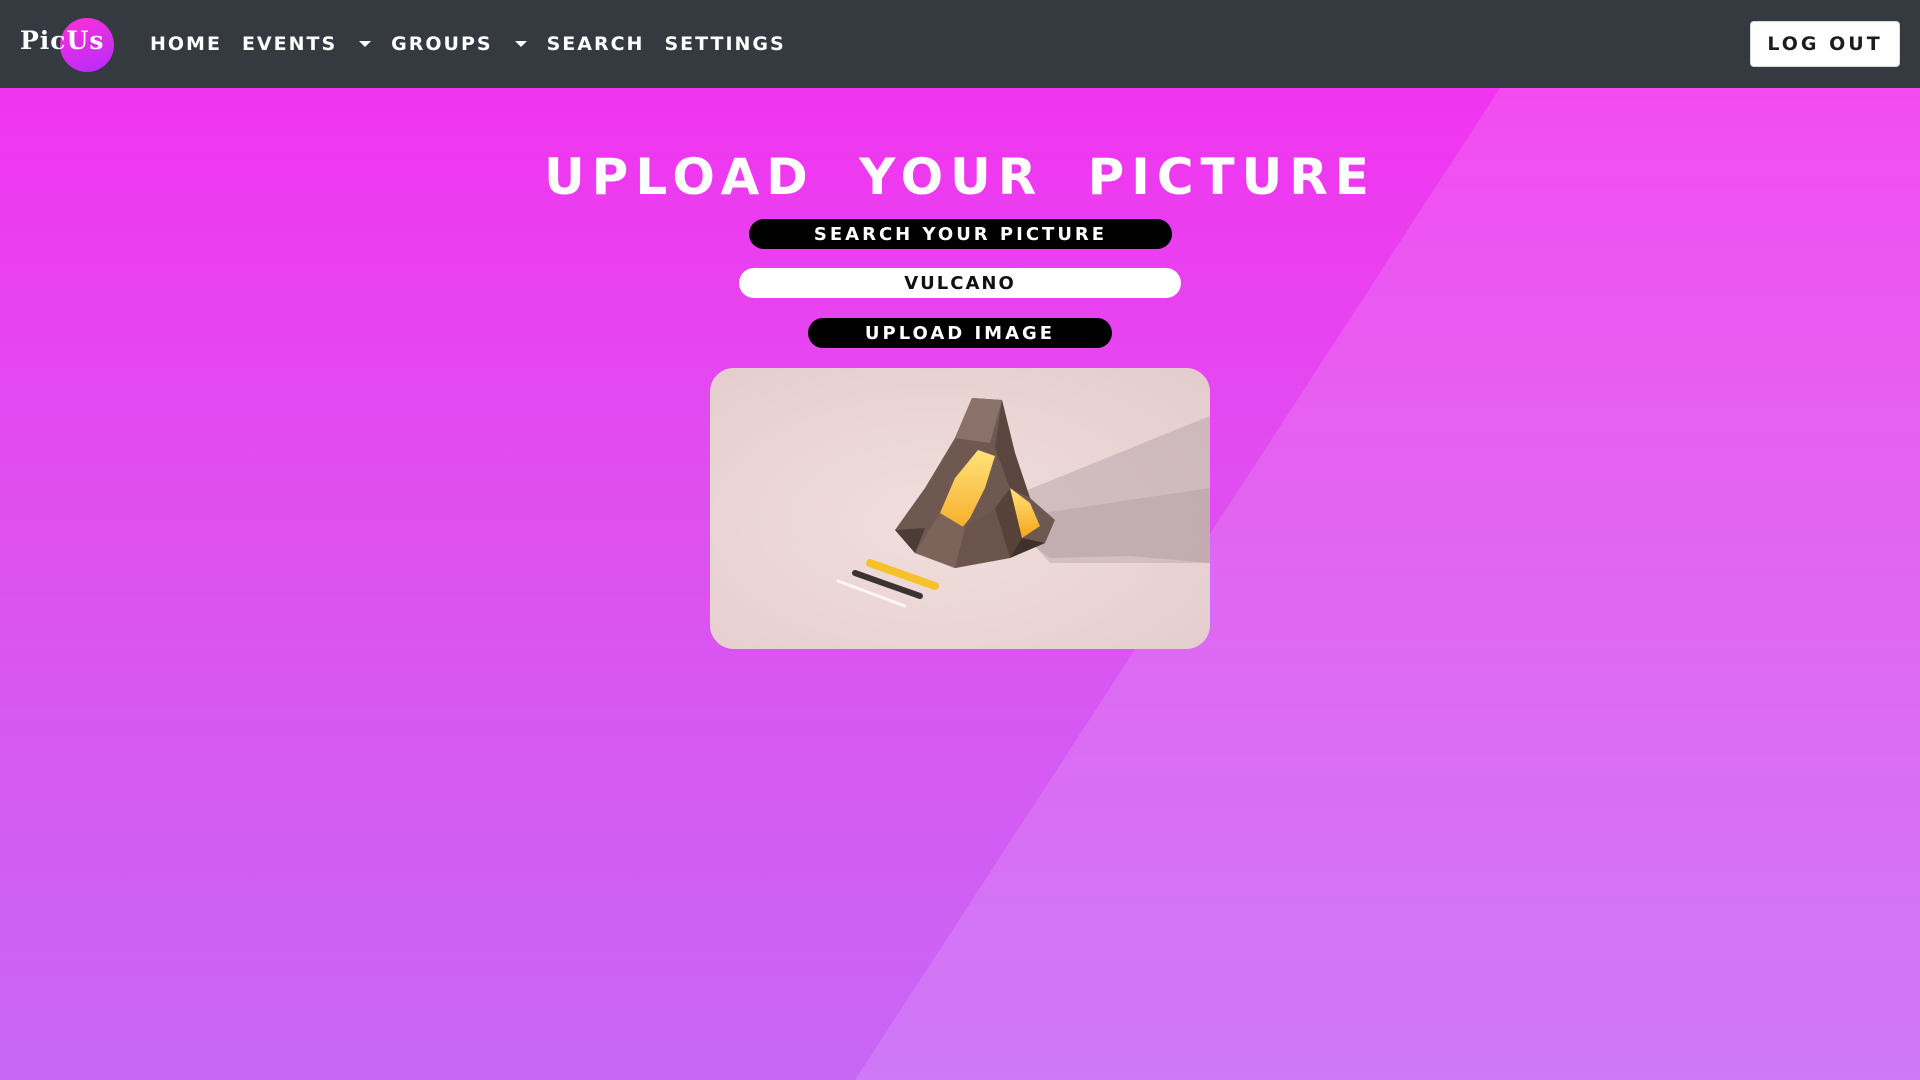 The width and height of the screenshot is (1920, 1080). I want to click on nav-item-groups: GROUPS, so click(459, 44).